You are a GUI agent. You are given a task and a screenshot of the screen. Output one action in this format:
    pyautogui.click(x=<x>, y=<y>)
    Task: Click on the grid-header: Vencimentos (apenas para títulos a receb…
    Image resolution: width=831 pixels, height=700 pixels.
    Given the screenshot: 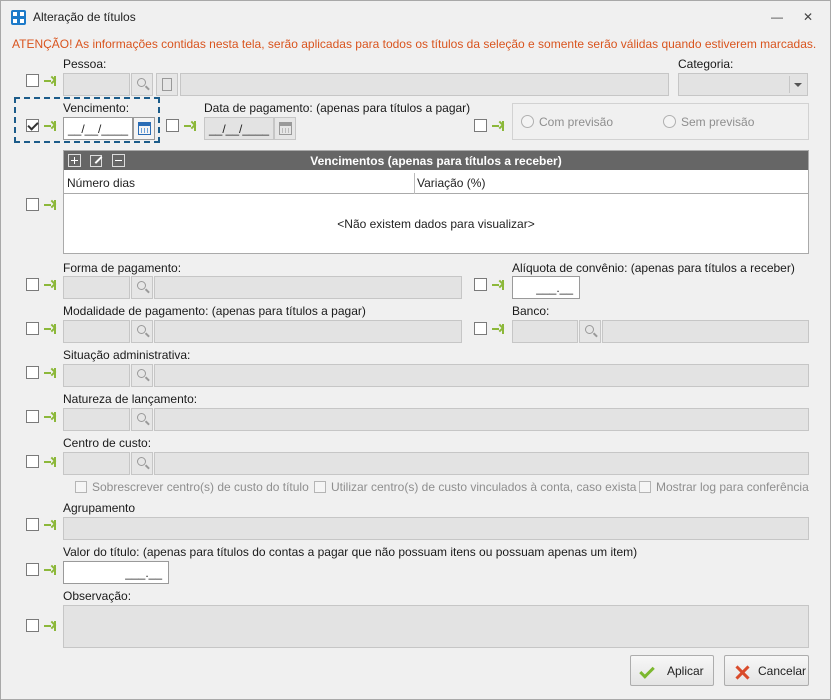 What is the action you would take?
    pyautogui.click(x=436, y=160)
    